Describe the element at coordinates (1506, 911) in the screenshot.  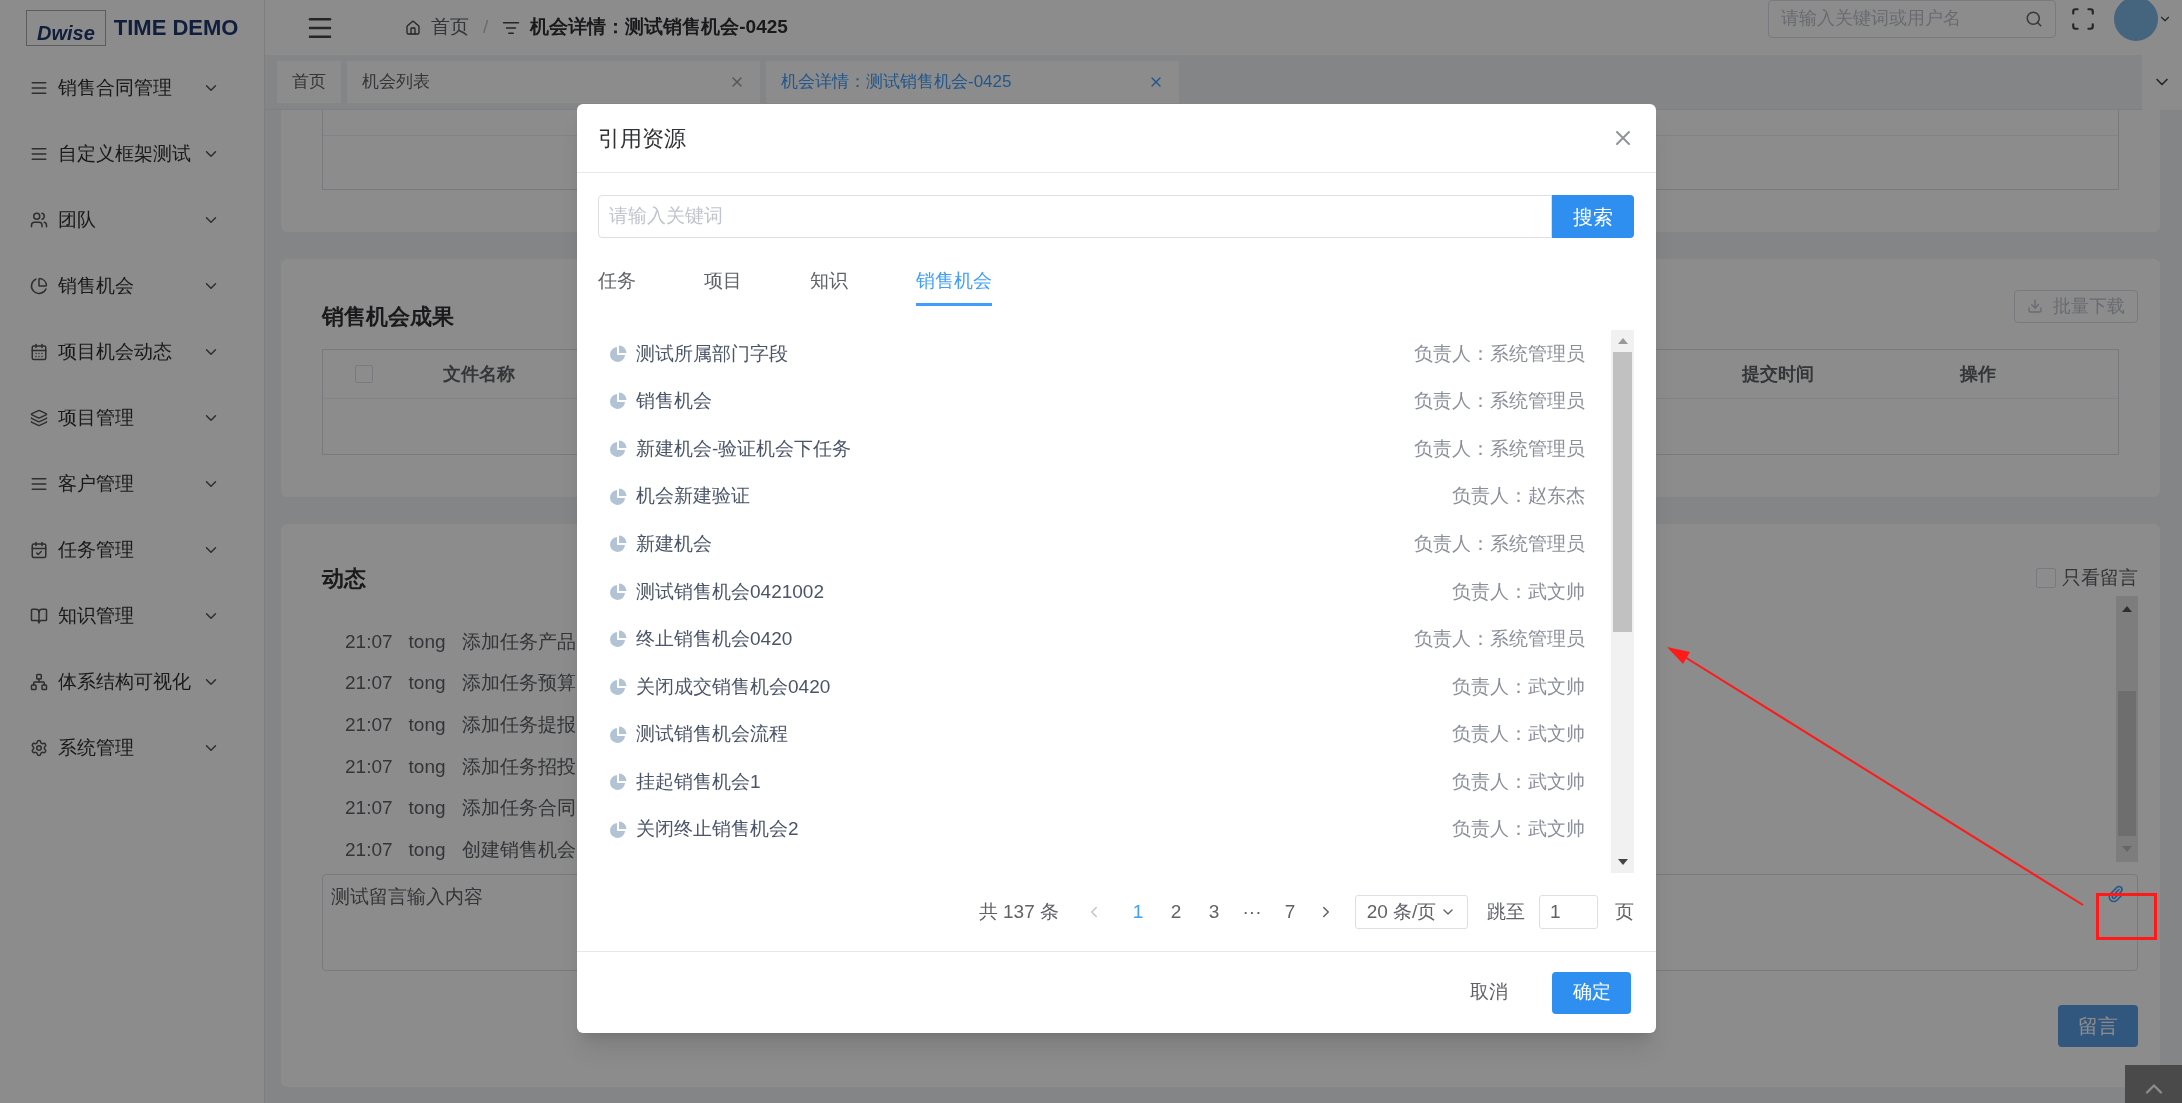
I see `jump-label: 跳至` at that location.